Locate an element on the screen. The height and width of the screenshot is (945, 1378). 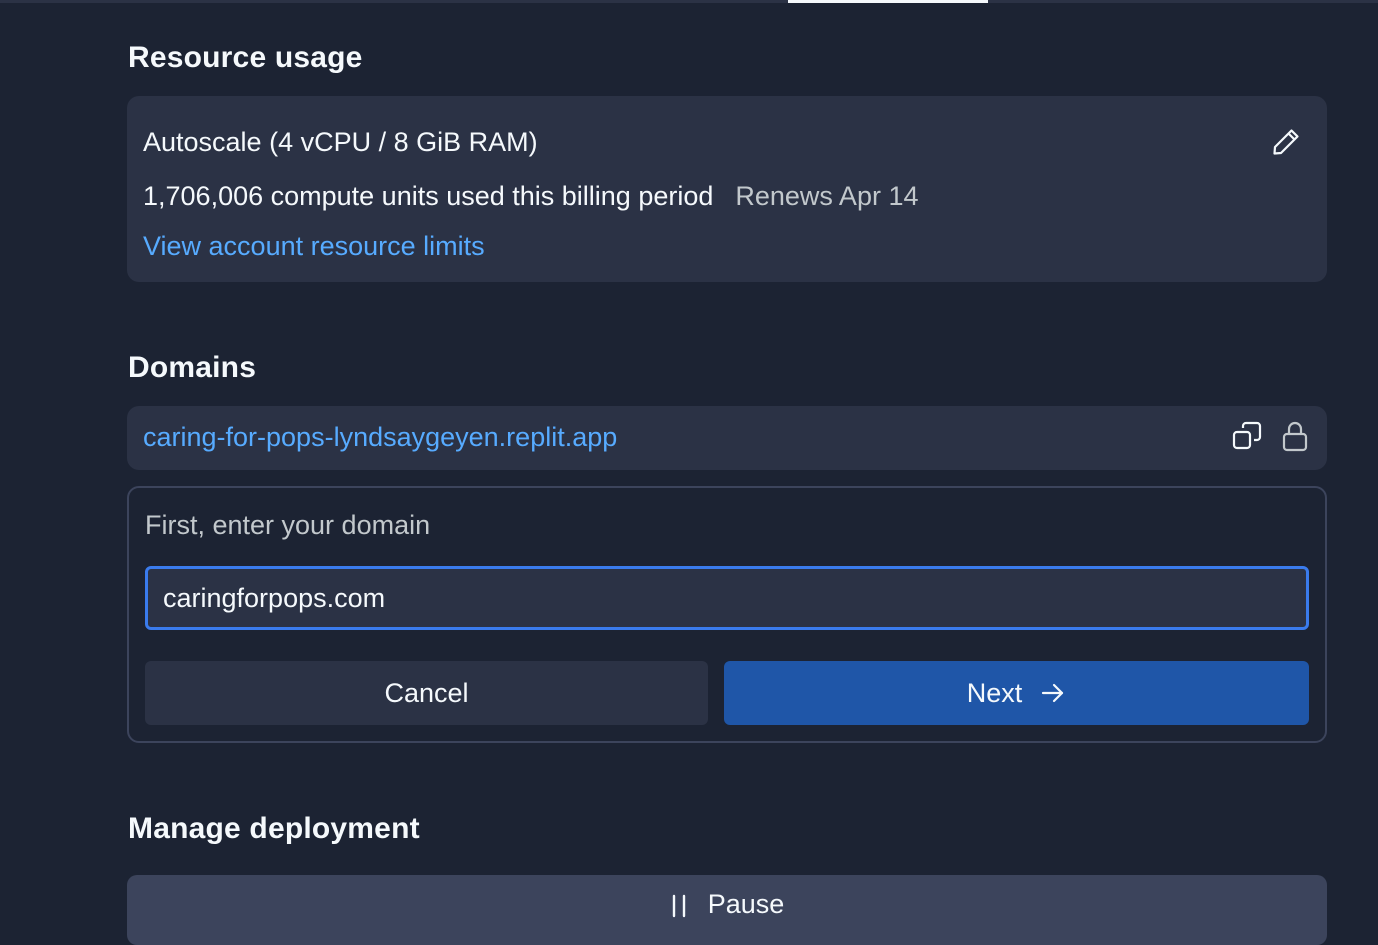
lock-domain-button is located at coordinates (1295, 438).